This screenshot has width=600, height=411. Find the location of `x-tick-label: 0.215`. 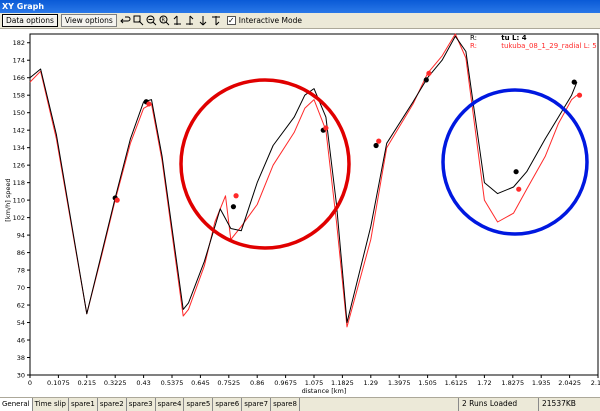

x-tick-label: 0.215 is located at coordinates (86, 383).